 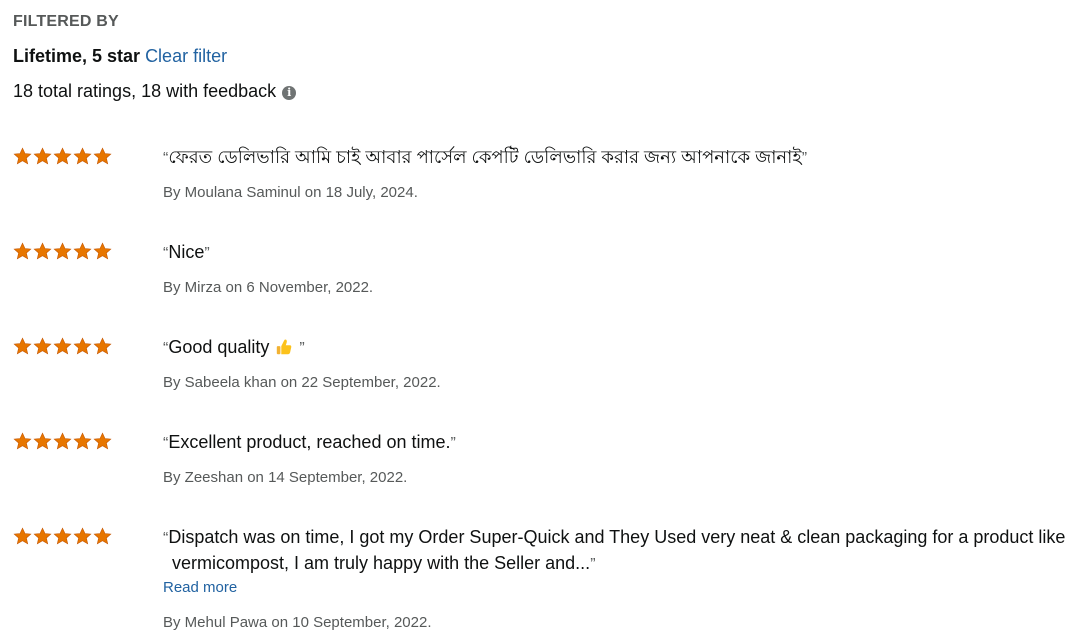 I want to click on clear-filter-link: Clear filter, so click(x=186, y=56).